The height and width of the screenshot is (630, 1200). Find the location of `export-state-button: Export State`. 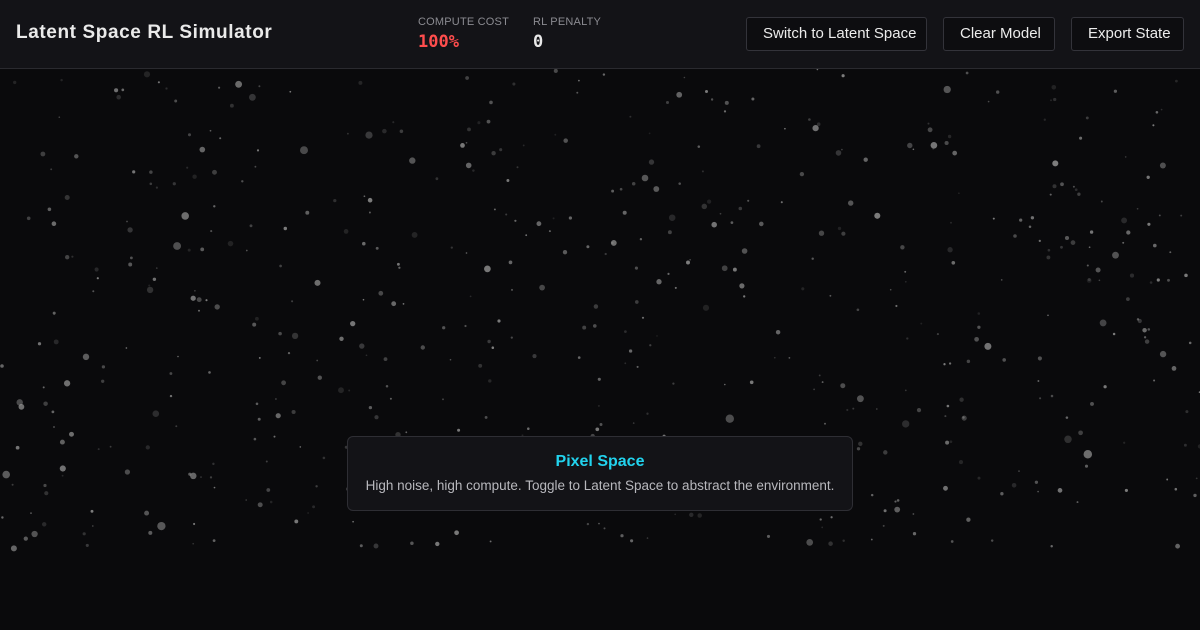

export-state-button: Export State is located at coordinates (1127, 34).